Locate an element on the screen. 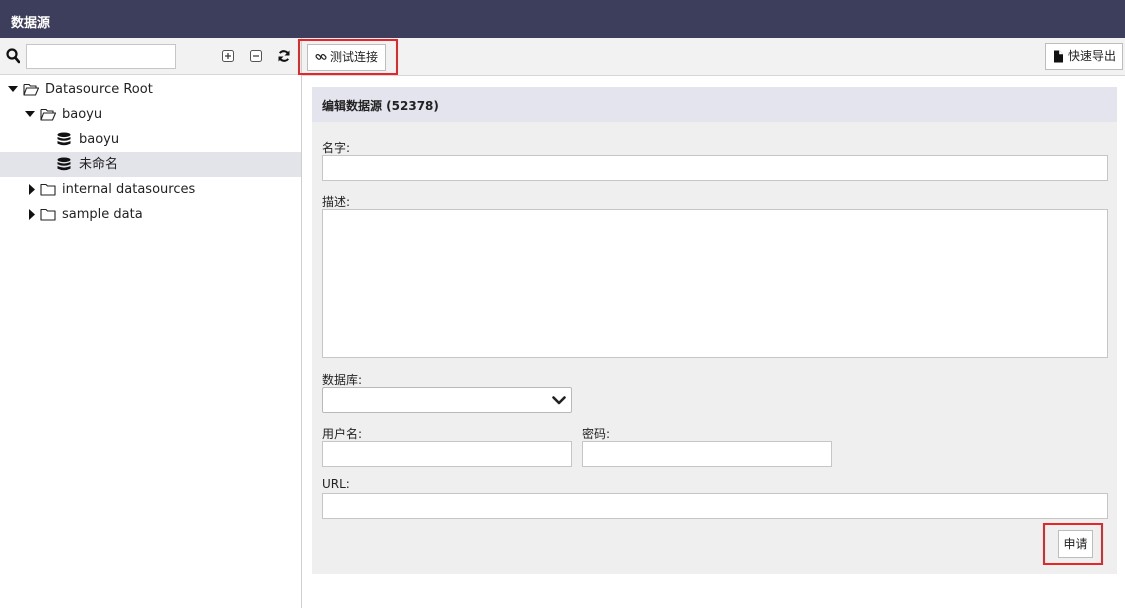 The image size is (1125, 608). tree-item-unnamed-datasource: 未命名 is located at coordinates (150, 164).